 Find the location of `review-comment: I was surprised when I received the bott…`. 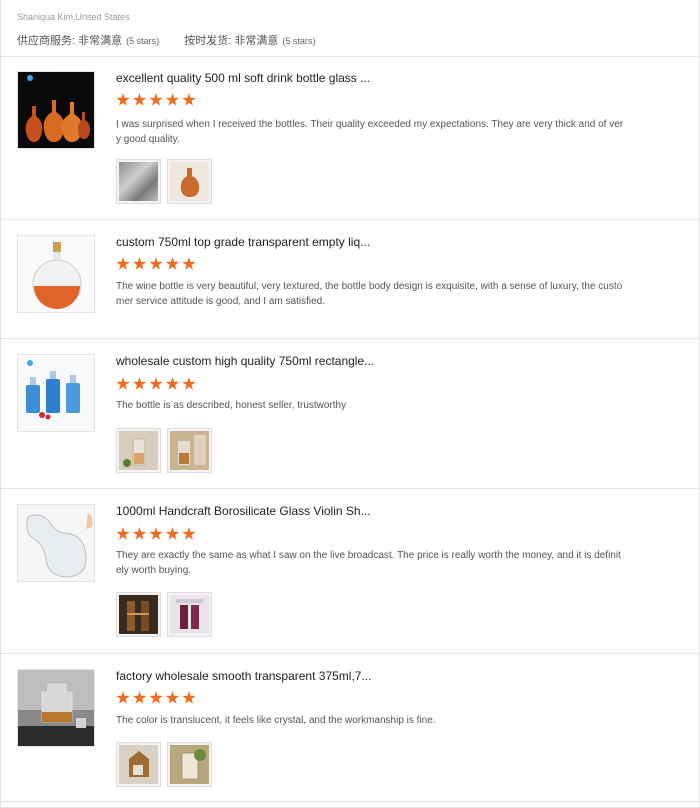

review-comment: I was surprised when I received the bott… is located at coordinates (370, 132).